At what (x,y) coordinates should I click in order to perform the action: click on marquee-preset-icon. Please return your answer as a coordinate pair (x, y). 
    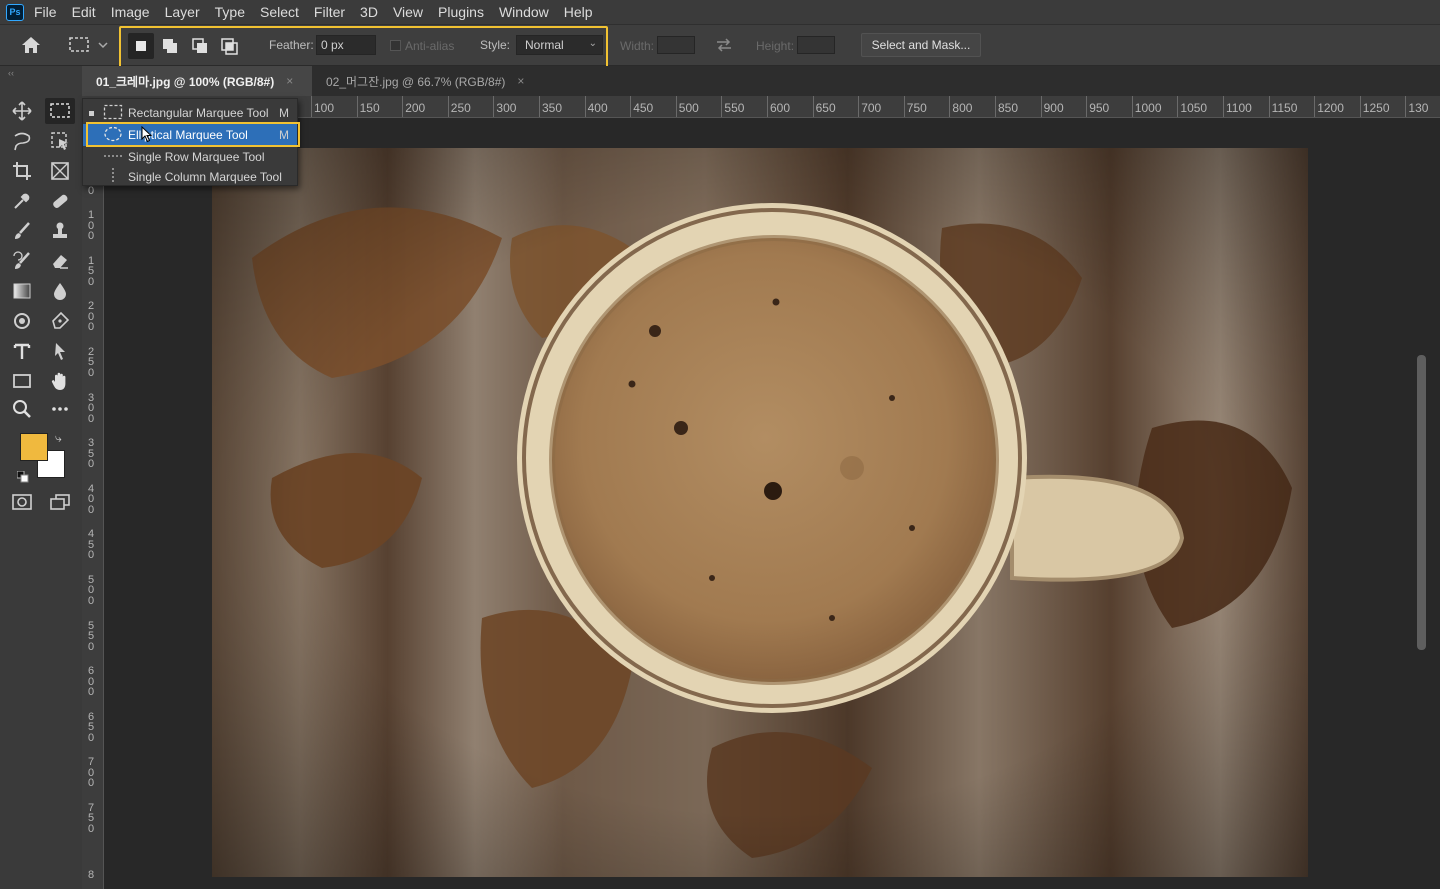
    Looking at the image, I should click on (88, 45).